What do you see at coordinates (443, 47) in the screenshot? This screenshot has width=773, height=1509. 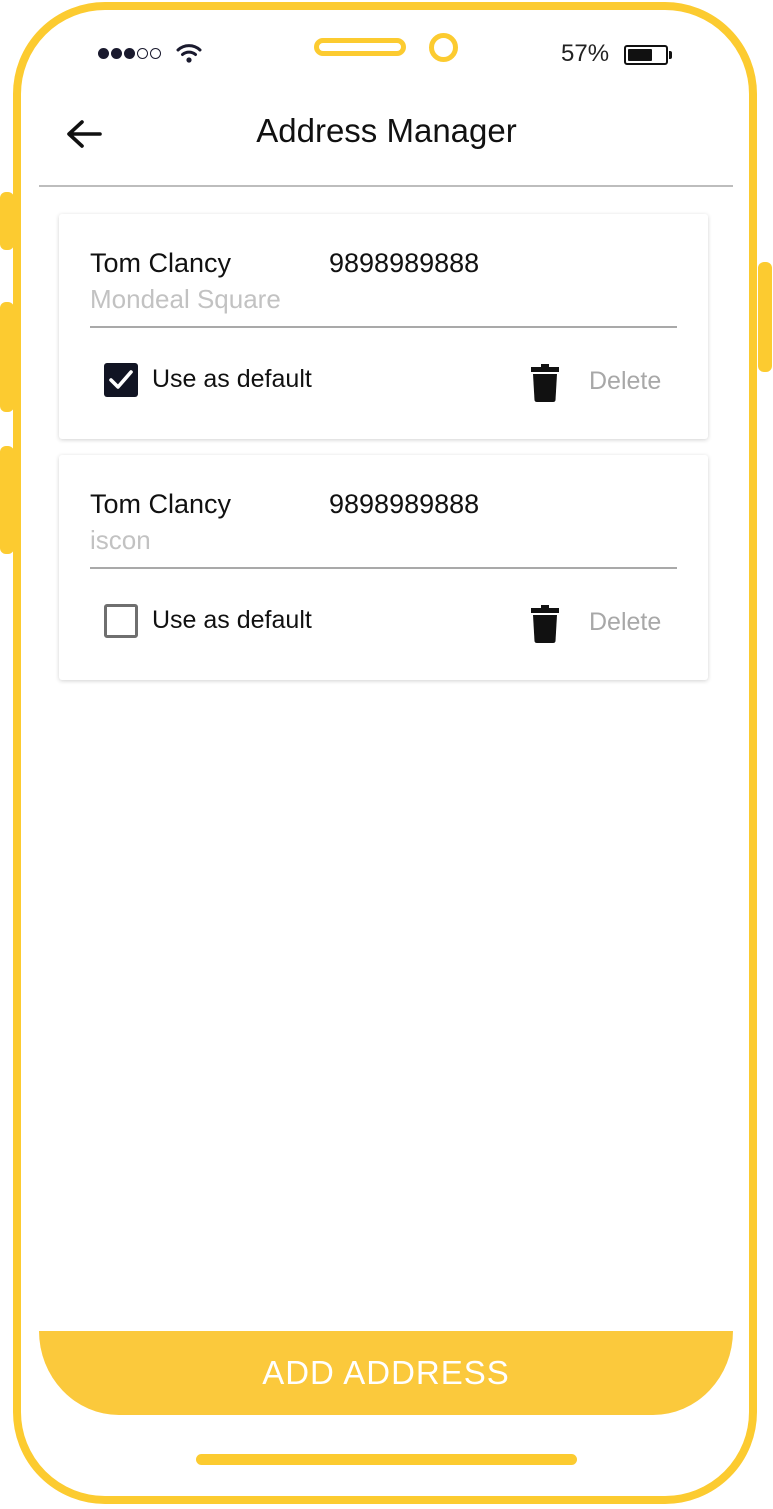 I see `front-camera` at bounding box center [443, 47].